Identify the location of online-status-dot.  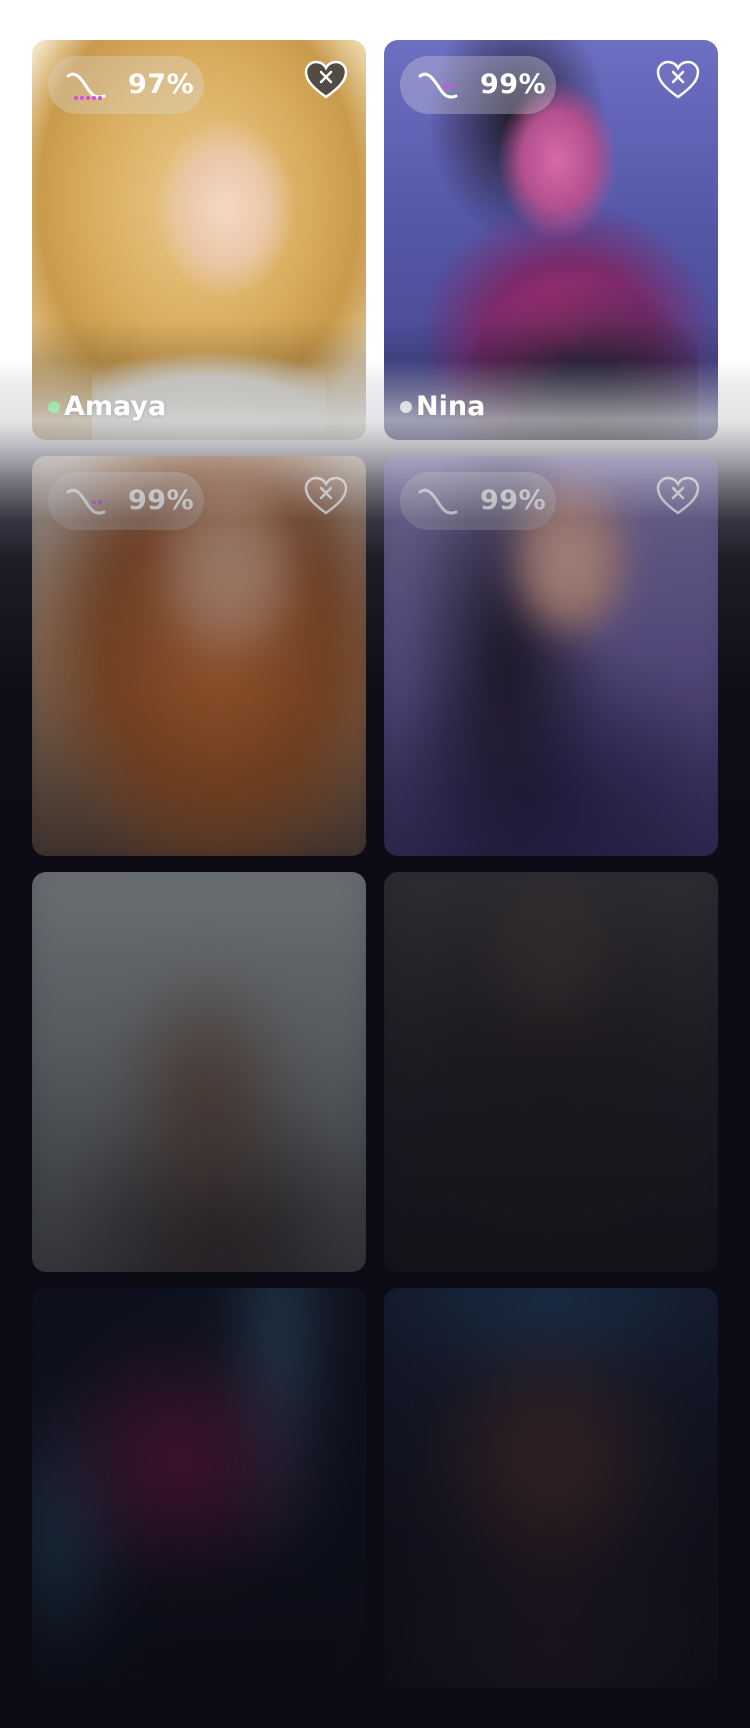
(54, 406).